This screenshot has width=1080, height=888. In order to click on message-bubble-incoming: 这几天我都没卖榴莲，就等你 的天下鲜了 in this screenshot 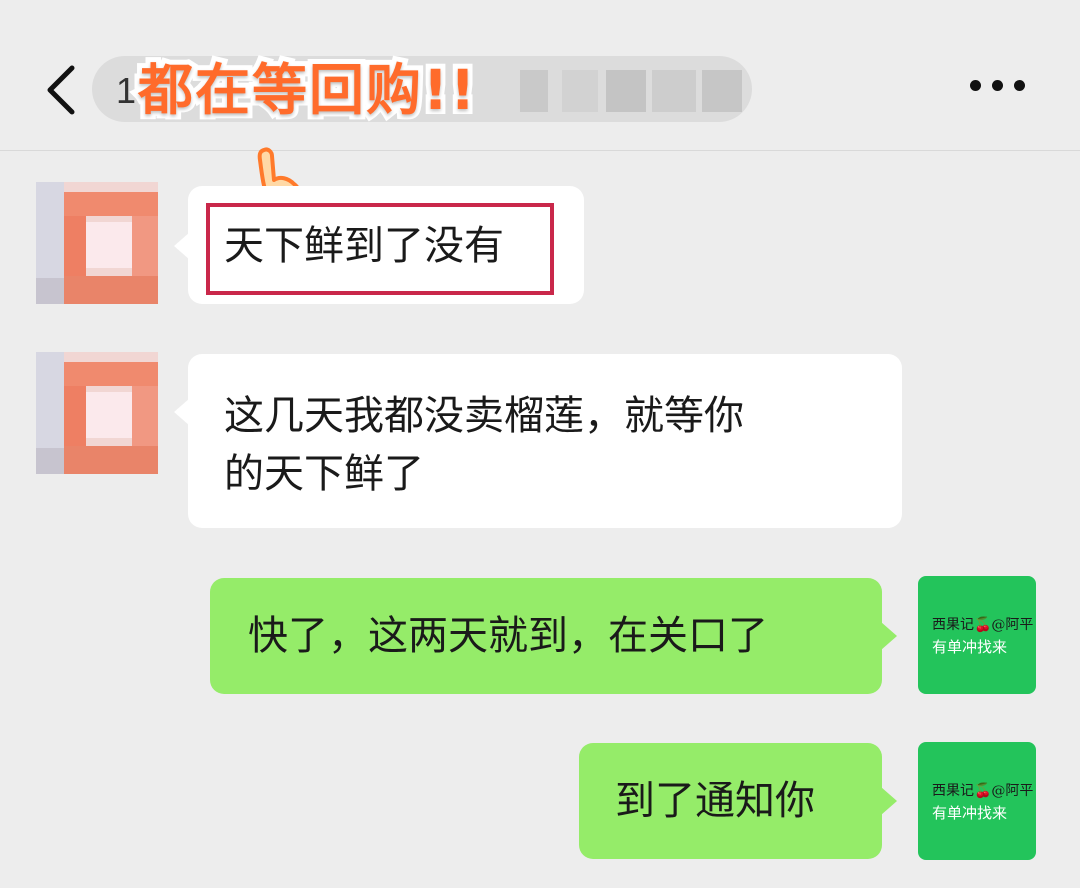, I will do `click(545, 441)`.